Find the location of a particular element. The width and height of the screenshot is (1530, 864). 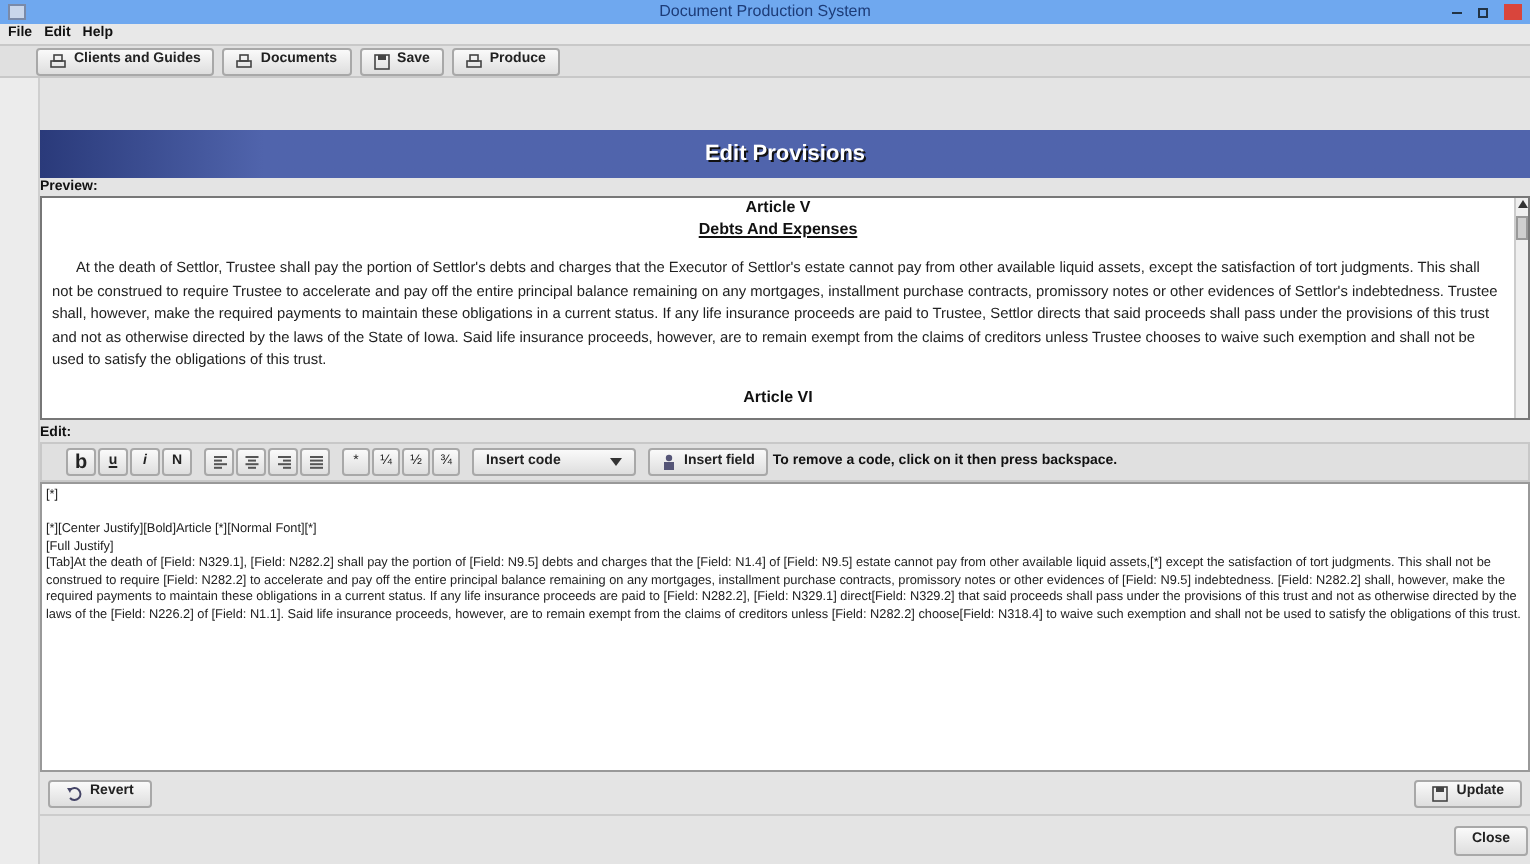

article-heading: Article V is located at coordinates (778, 208).